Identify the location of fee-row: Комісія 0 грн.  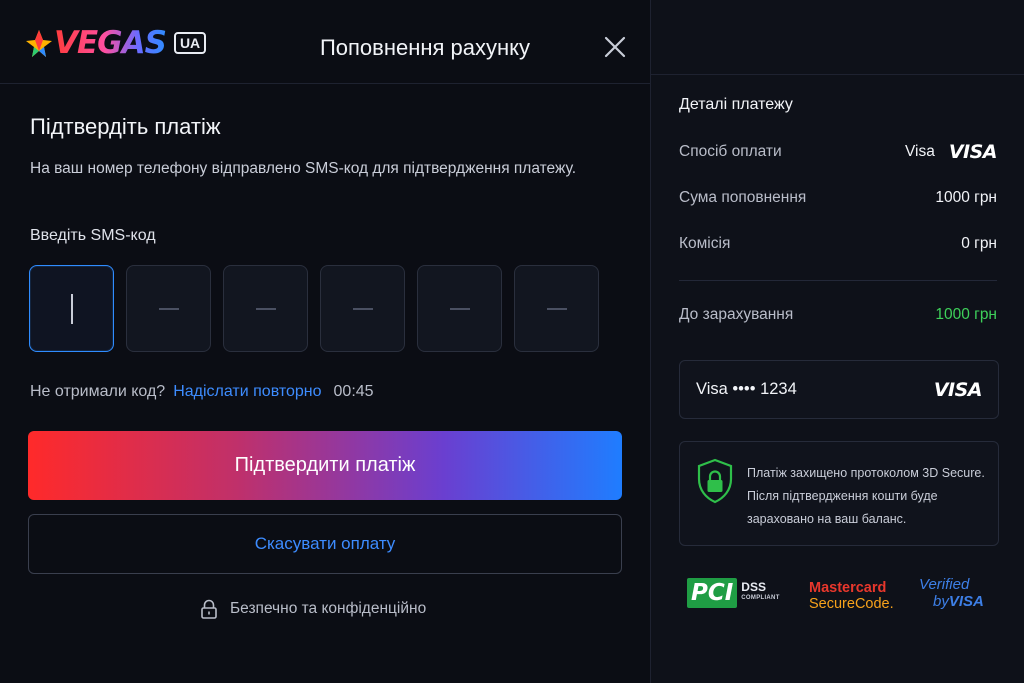
(838, 244).